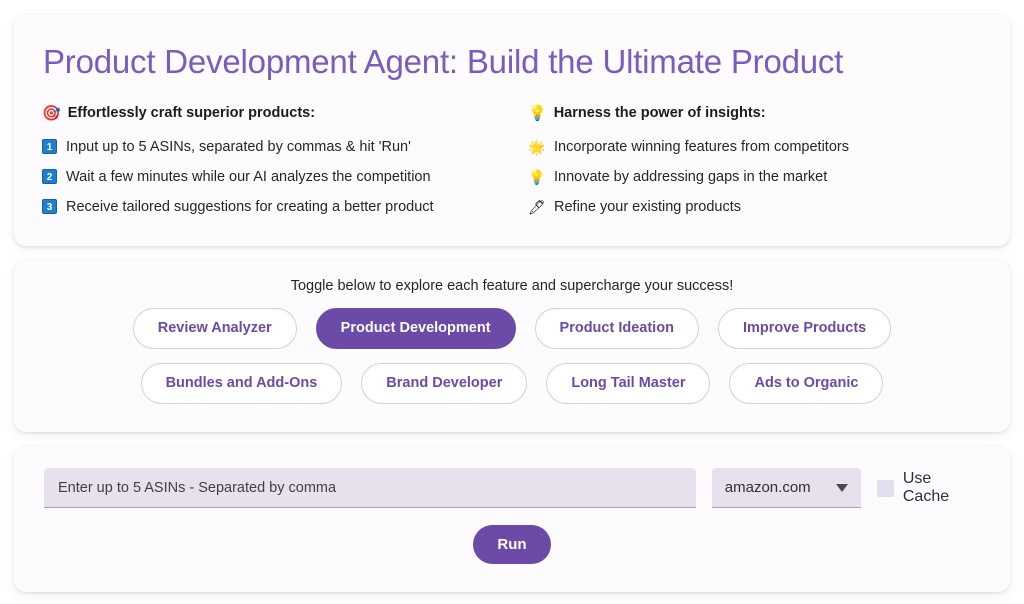  I want to click on tab-improve-products: Improve Products, so click(804, 328).